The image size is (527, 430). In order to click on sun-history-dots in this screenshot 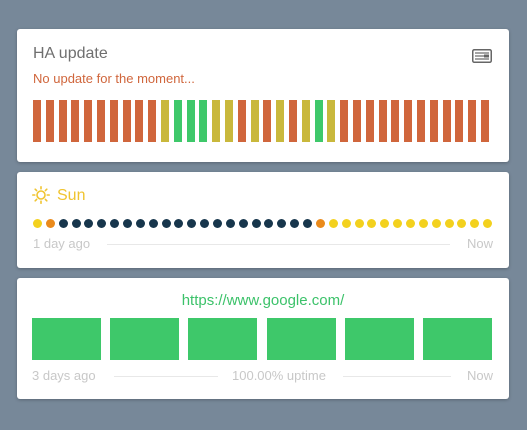, I will do `click(263, 223)`.